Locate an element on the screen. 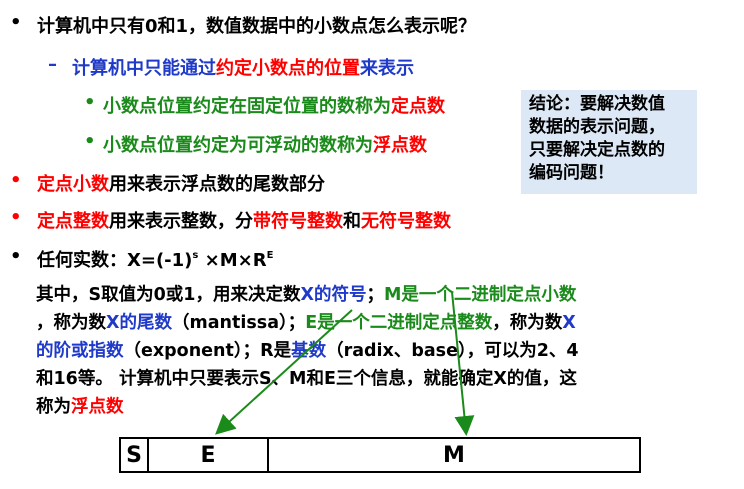 The height and width of the screenshot is (489, 744). exponent-label: E is located at coordinates (208, 455).